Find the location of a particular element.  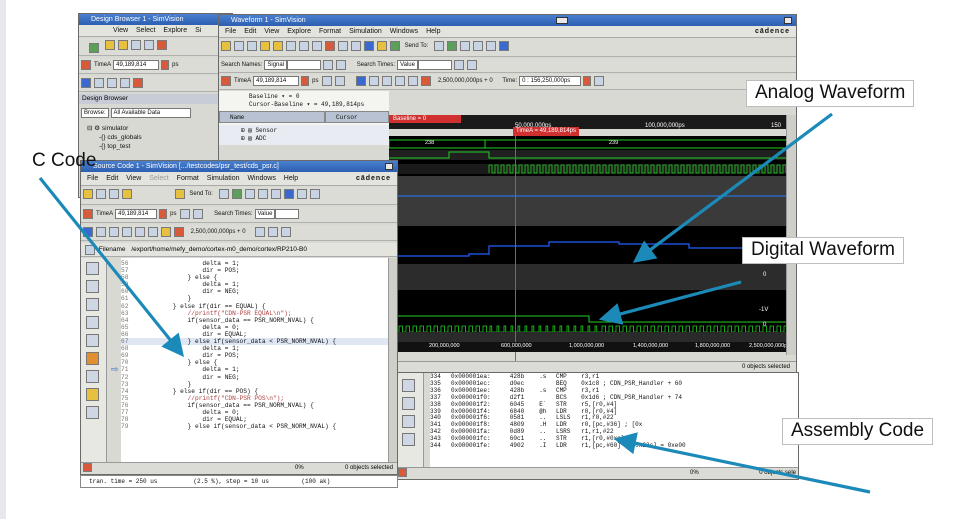

name-column-header: Name is located at coordinates (272, 117).